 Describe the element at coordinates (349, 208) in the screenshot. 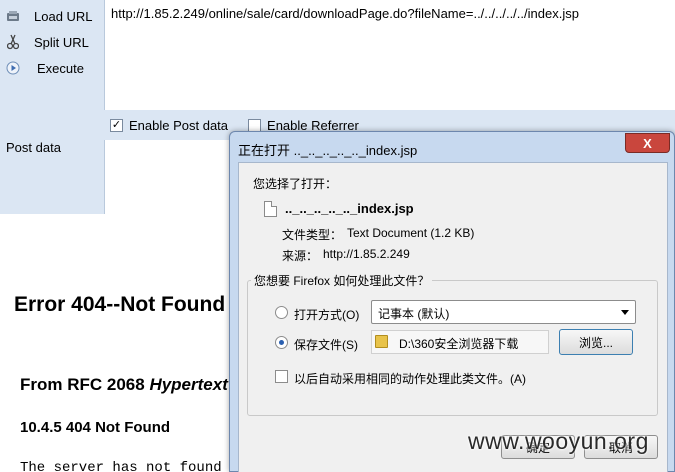

I see `file-name: .._.._.._.._.._index.jsp` at that location.